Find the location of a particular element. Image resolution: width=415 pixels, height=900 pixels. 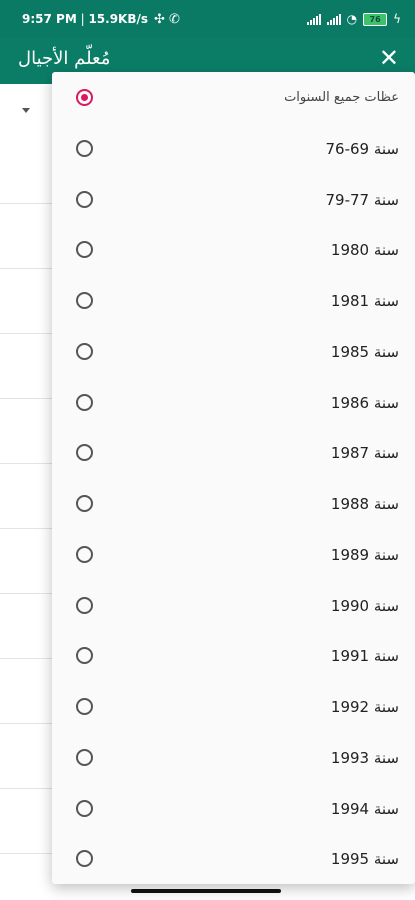

option-label: سنة 1989 is located at coordinates (364, 554).